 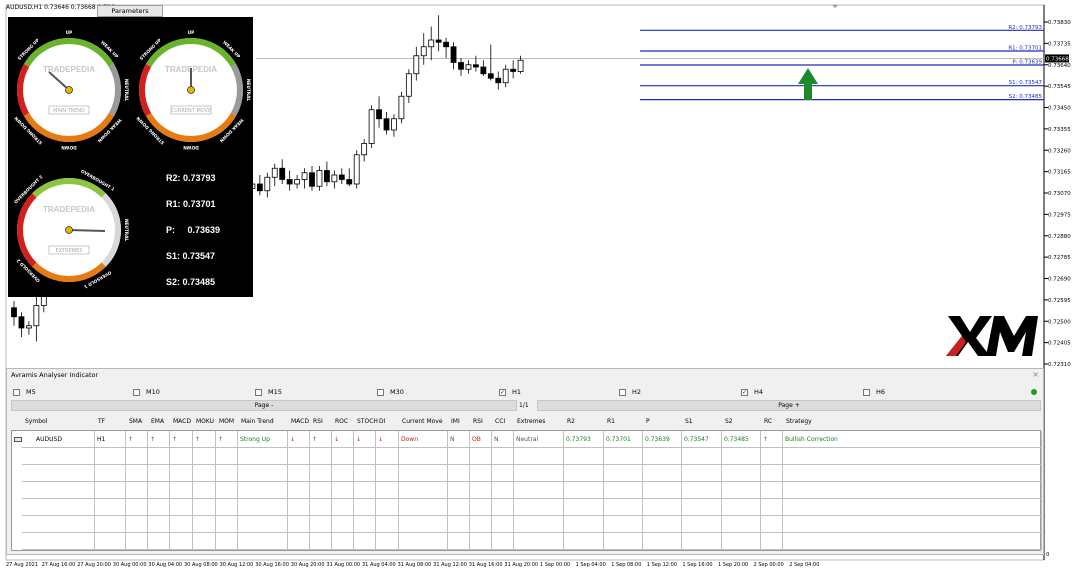 I want to click on timeframe-h4: ✓ H4, so click(x=752, y=392).